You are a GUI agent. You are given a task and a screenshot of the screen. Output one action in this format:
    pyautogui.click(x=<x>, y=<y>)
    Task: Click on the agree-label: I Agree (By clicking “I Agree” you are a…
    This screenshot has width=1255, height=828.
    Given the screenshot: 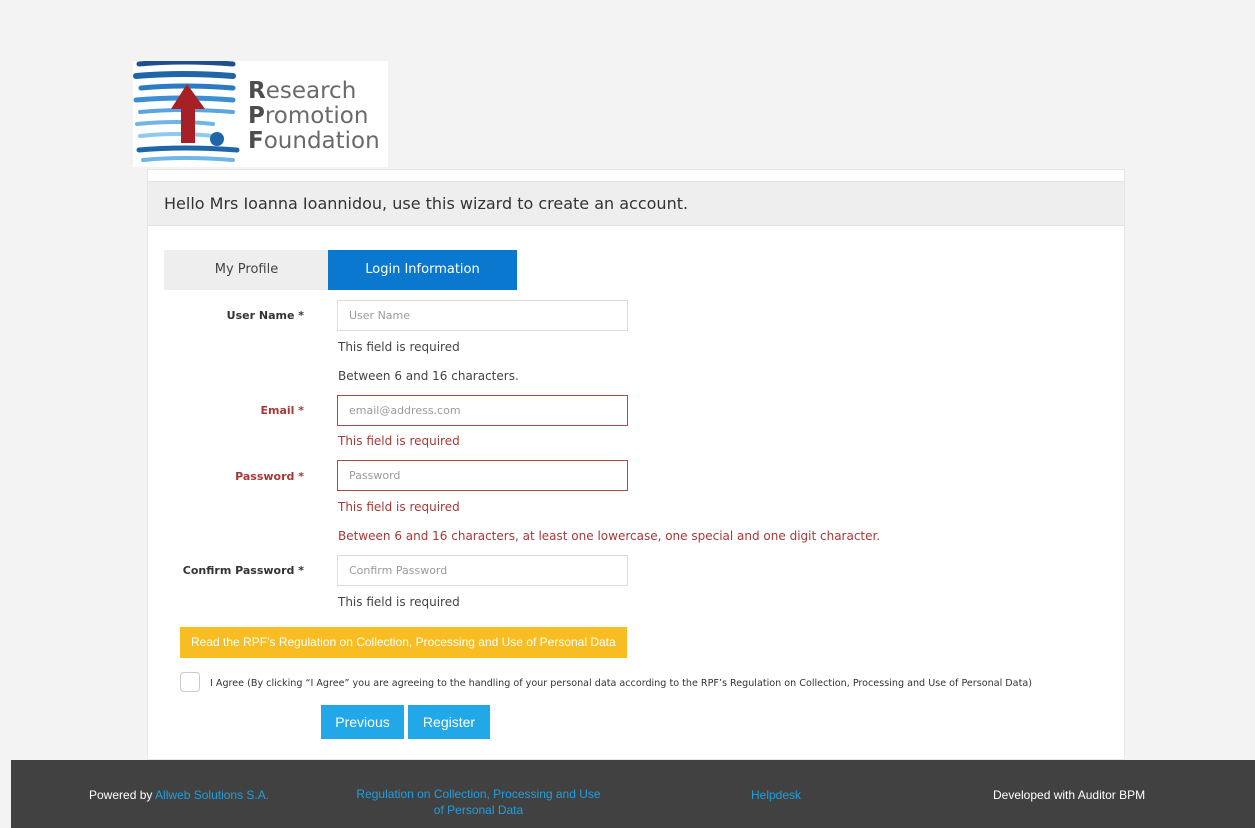 What is the action you would take?
    pyautogui.click(x=621, y=683)
    